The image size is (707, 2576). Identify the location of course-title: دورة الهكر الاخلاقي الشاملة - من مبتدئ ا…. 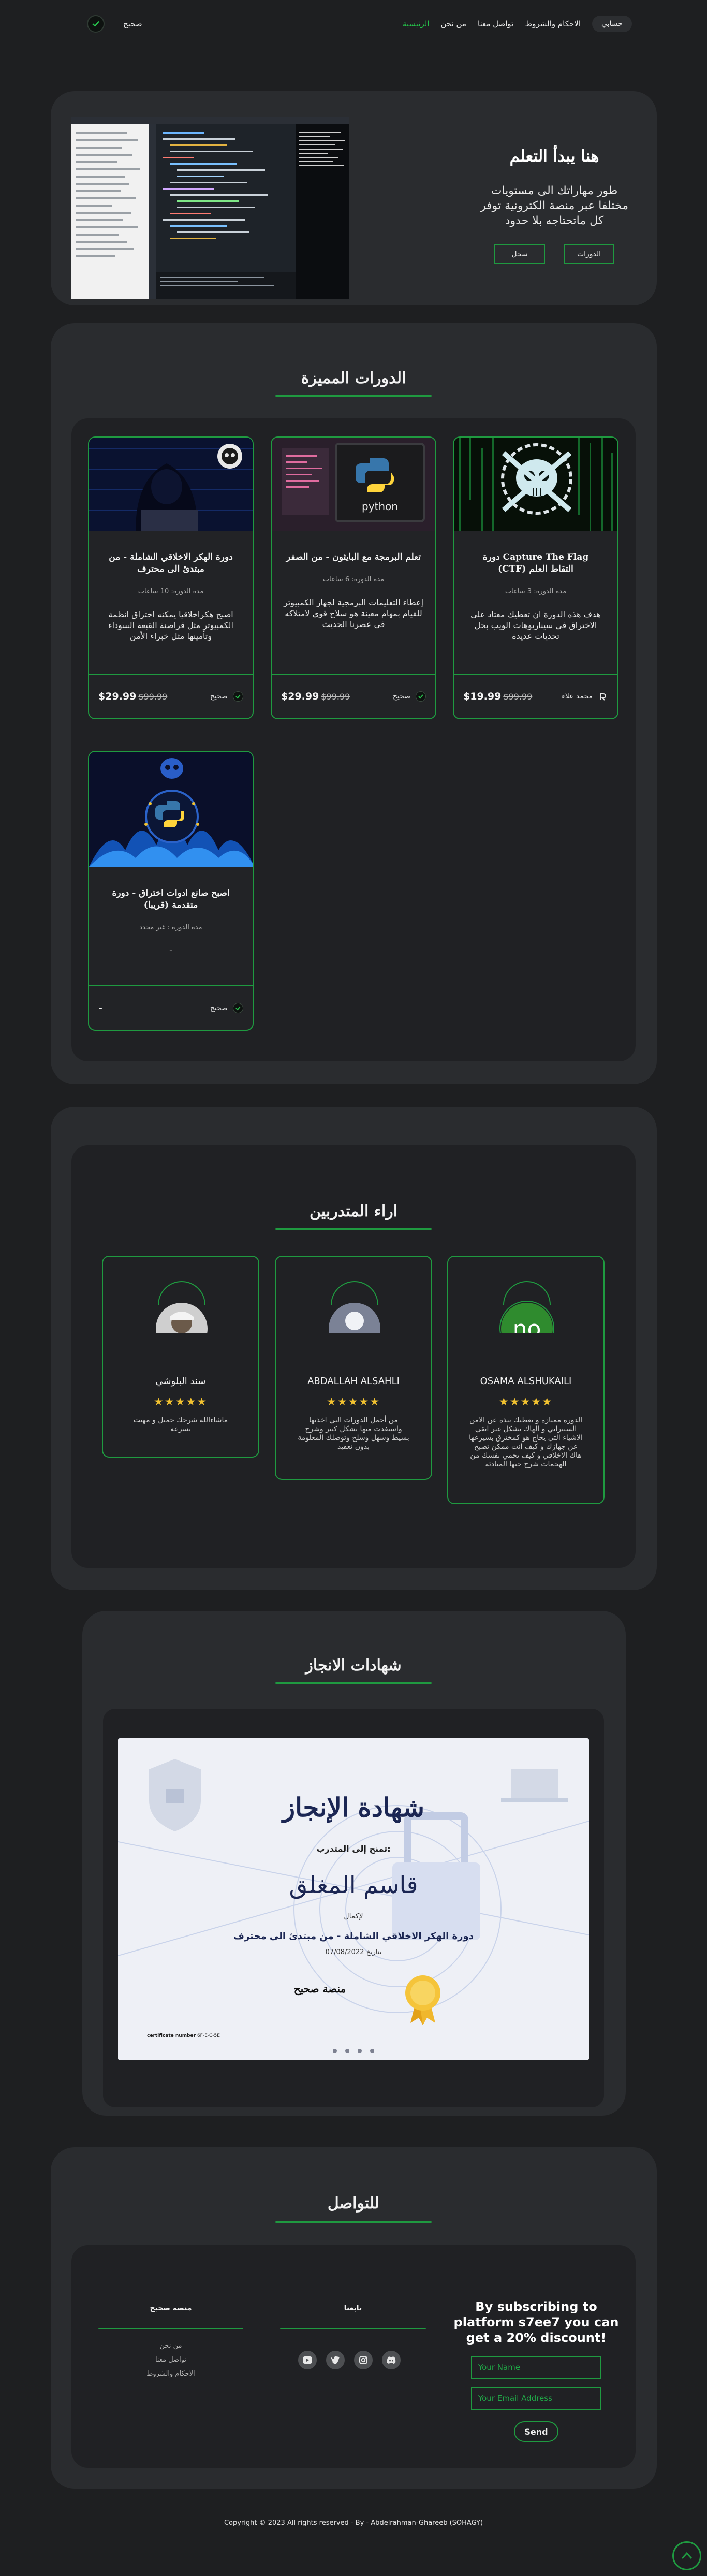
(171, 553).